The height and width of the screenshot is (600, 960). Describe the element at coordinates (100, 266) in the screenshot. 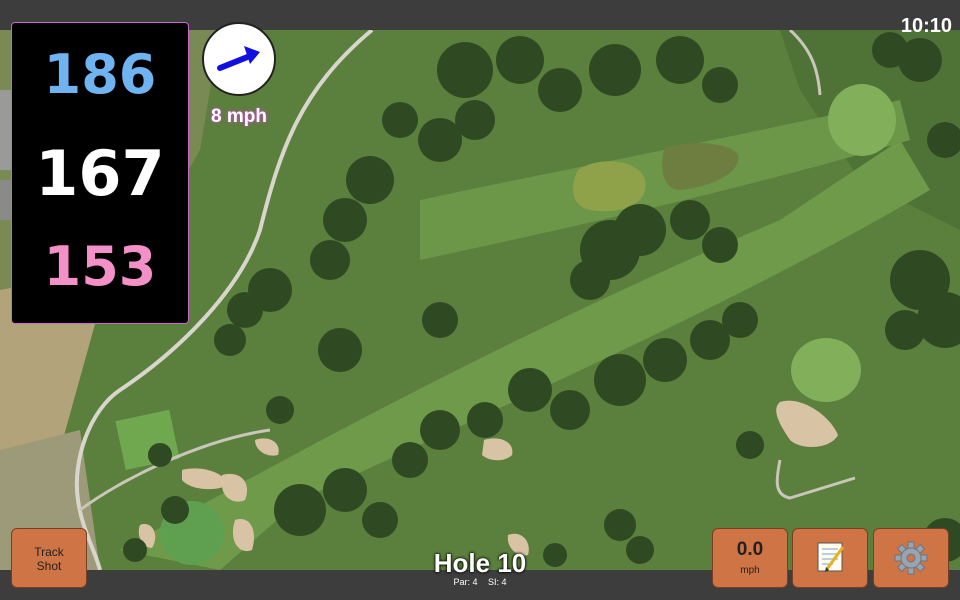

I see `front-distance: 153` at that location.